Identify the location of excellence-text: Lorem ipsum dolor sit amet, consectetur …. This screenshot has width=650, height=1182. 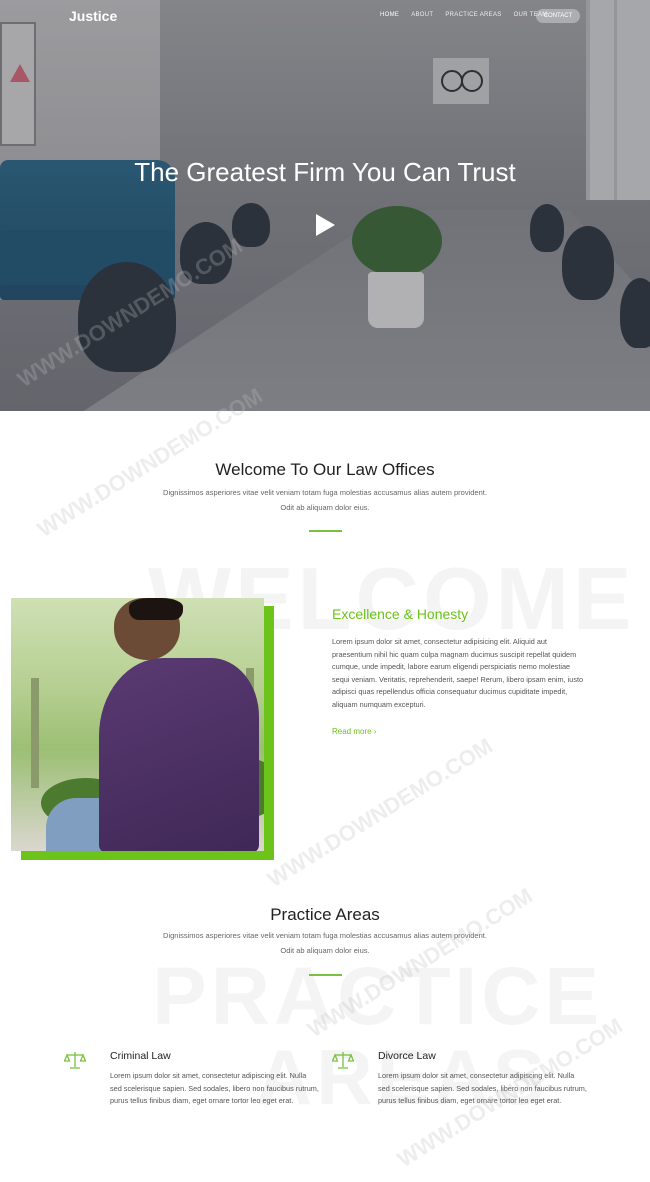
(458, 673).